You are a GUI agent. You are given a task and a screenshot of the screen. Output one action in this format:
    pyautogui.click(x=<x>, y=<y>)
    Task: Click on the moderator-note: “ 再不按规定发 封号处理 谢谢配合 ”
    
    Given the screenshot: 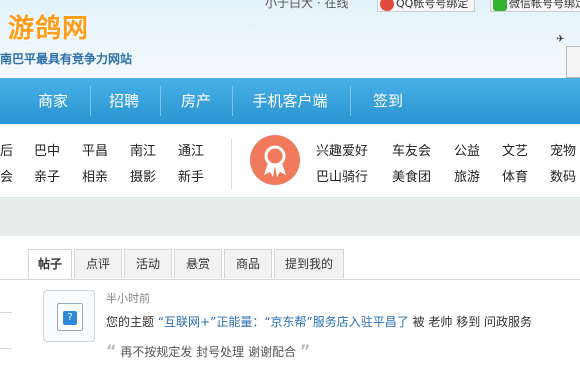 What is the action you would take?
    pyautogui.click(x=208, y=350)
    